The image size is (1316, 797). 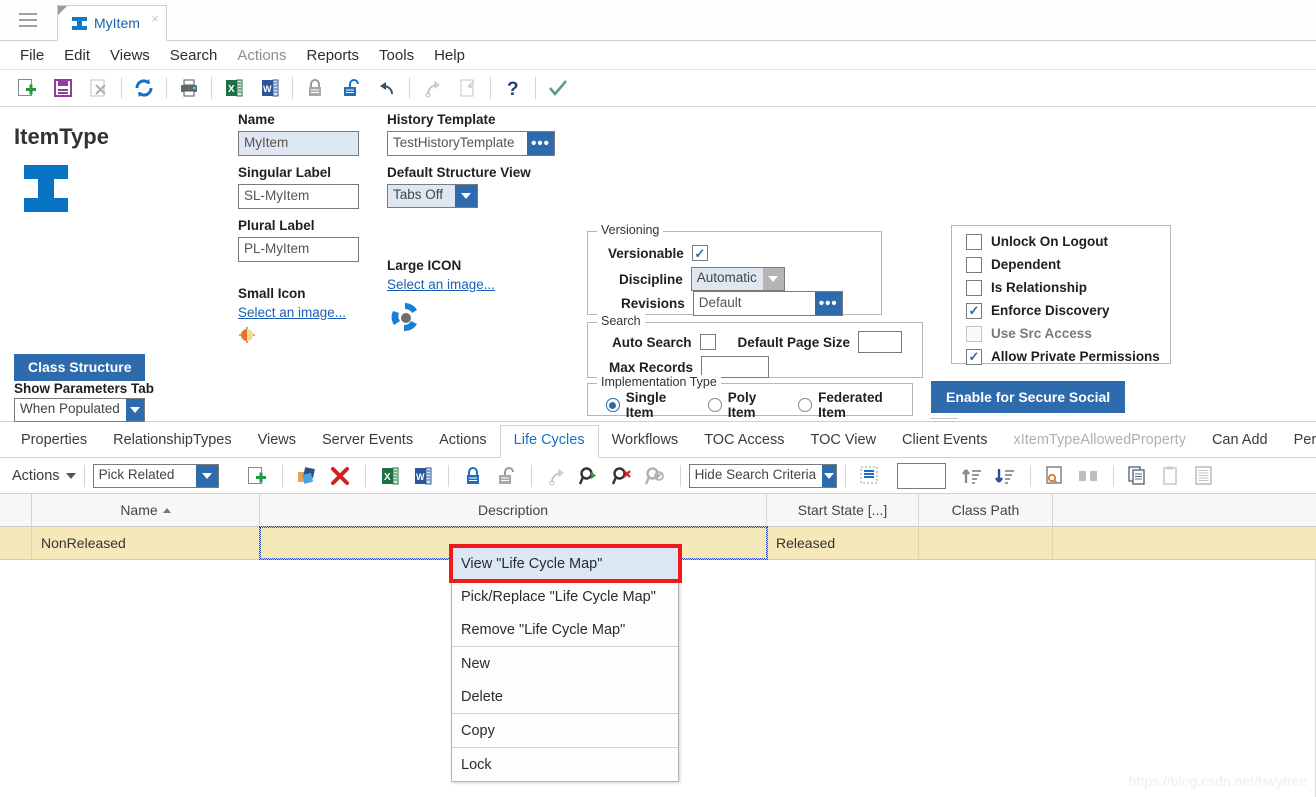 I want to click on menu-views: Views, so click(x=130, y=55).